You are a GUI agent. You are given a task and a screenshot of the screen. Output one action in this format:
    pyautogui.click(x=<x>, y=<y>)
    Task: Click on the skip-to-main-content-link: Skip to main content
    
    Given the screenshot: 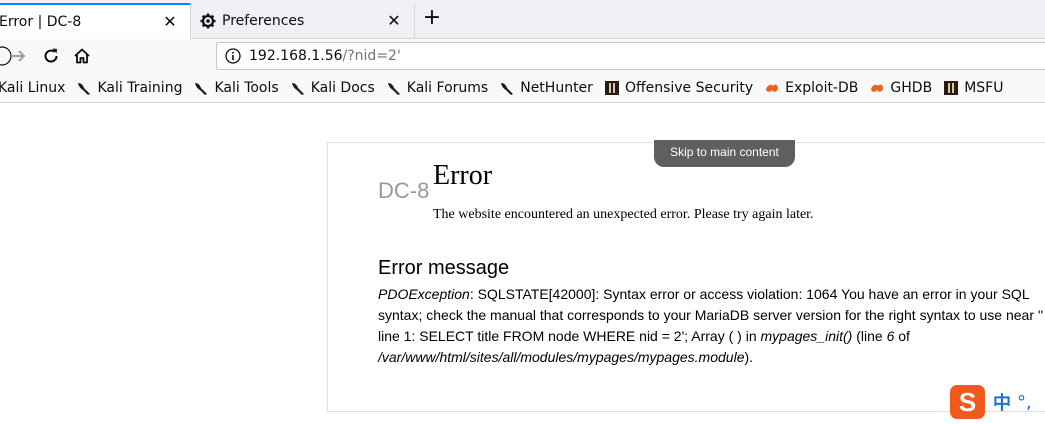 What is the action you would take?
    pyautogui.click(x=724, y=153)
    